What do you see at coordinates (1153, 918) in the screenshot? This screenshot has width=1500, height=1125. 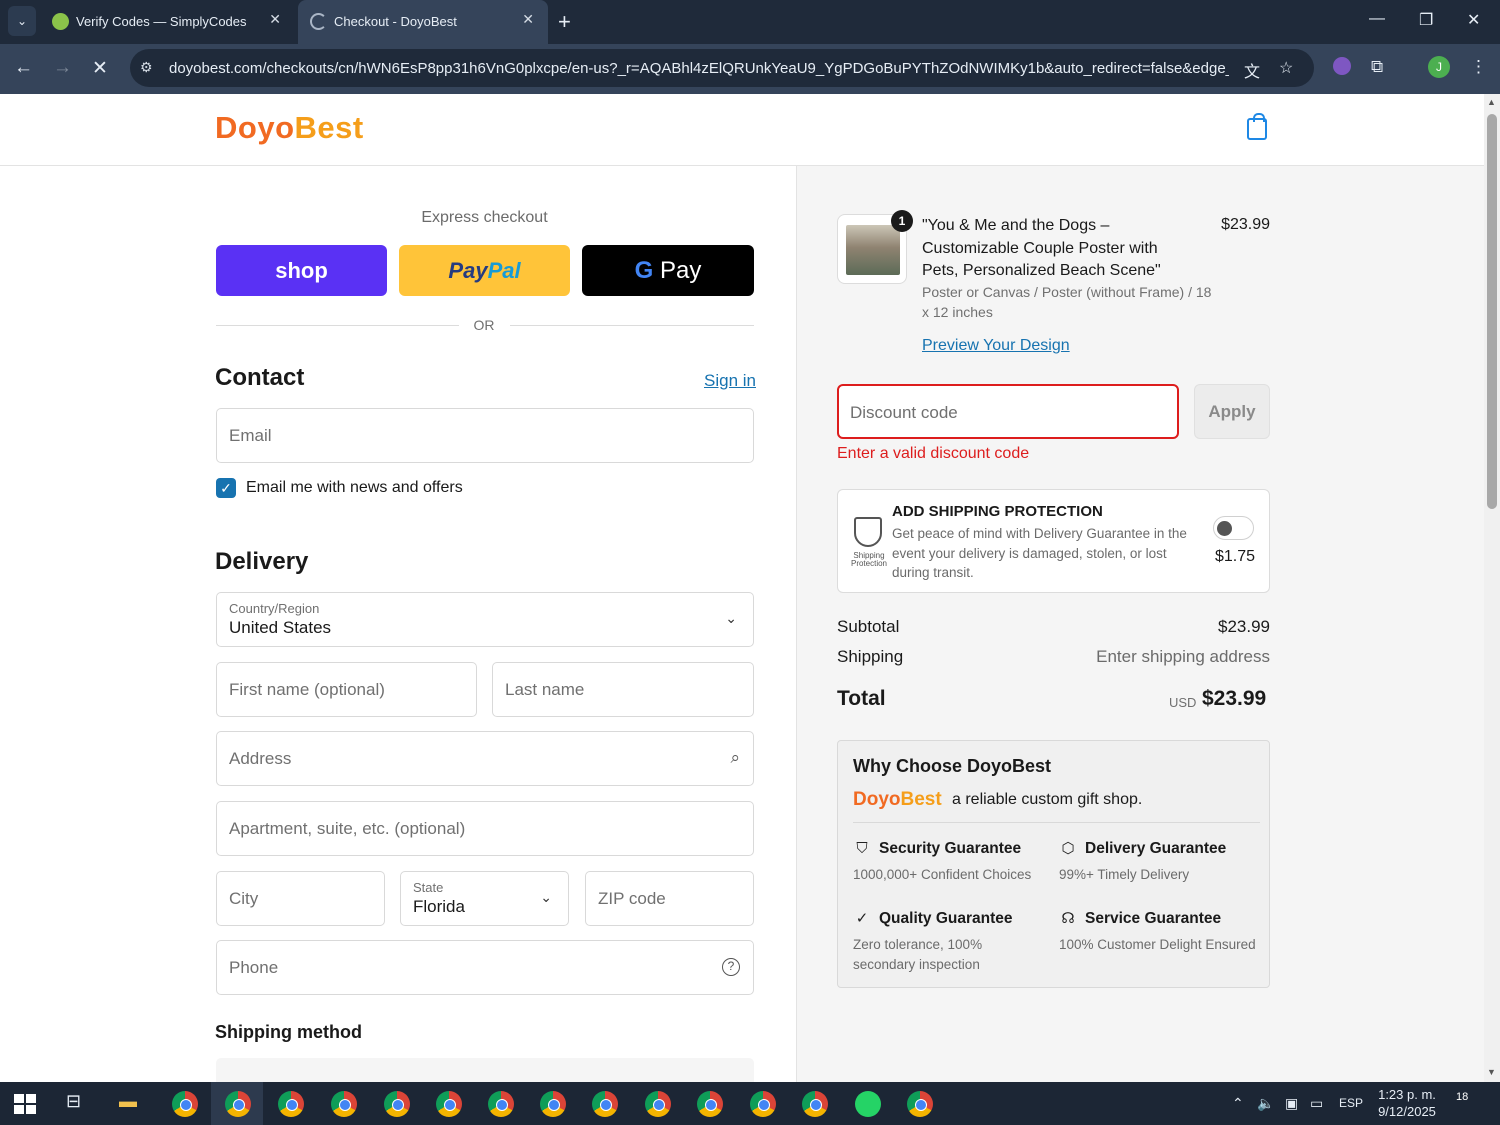 I see `service-guarantee-title: Service Guarantee` at bounding box center [1153, 918].